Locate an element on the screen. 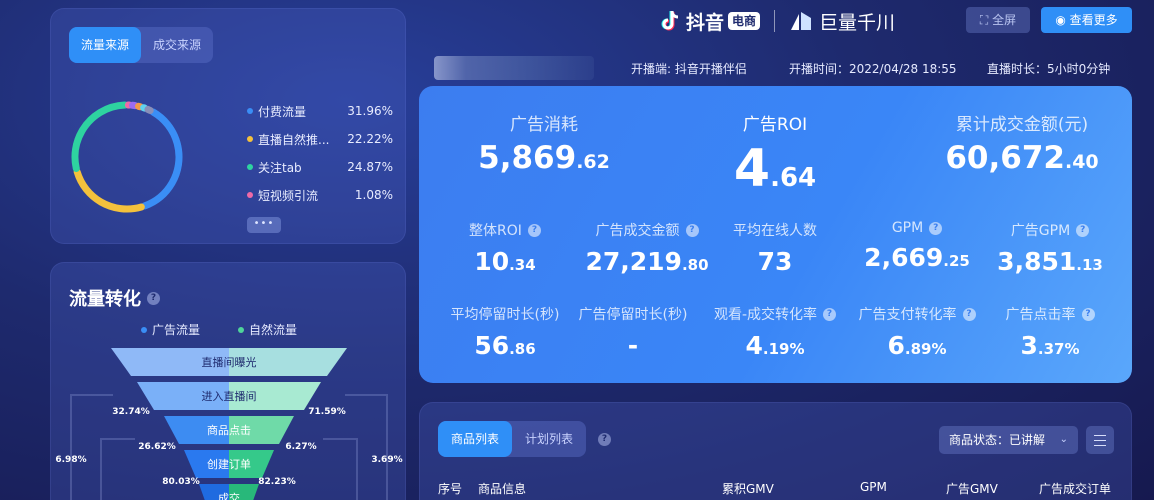 The height and width of the screenshot is (500, 1154). metric-value: 2,669.25 is located at coordinates (917, 257).